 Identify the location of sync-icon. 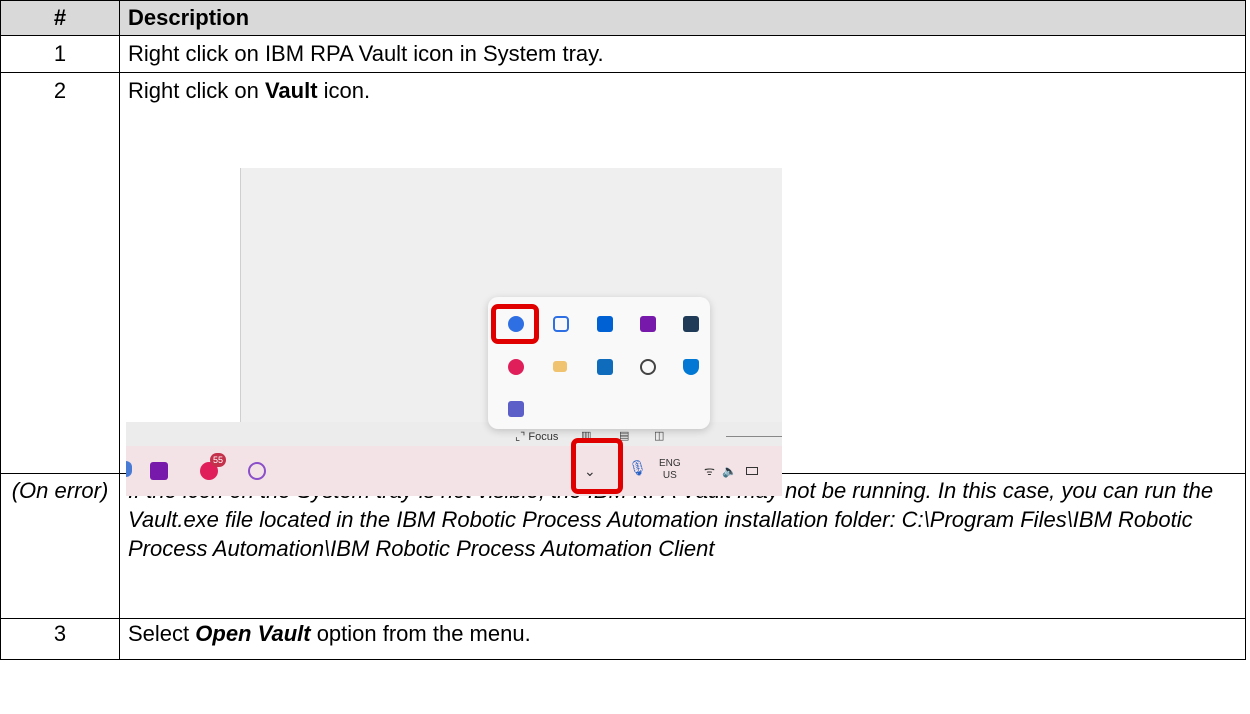
(648, 367).